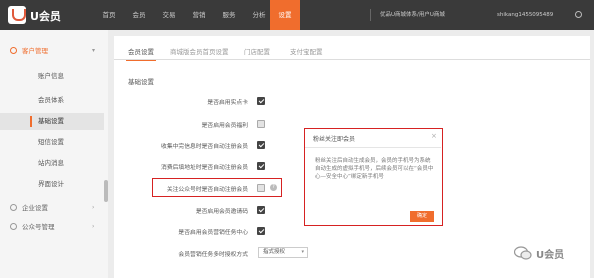 The height and width of the screenshot is (278, 594). What do you see at coordinates (352, 52) in the screenshot?
I see `tab-bar: 会员设置 商城版会员首页设置 门店配置 支付宝配置` at bounding box center [352, 52].